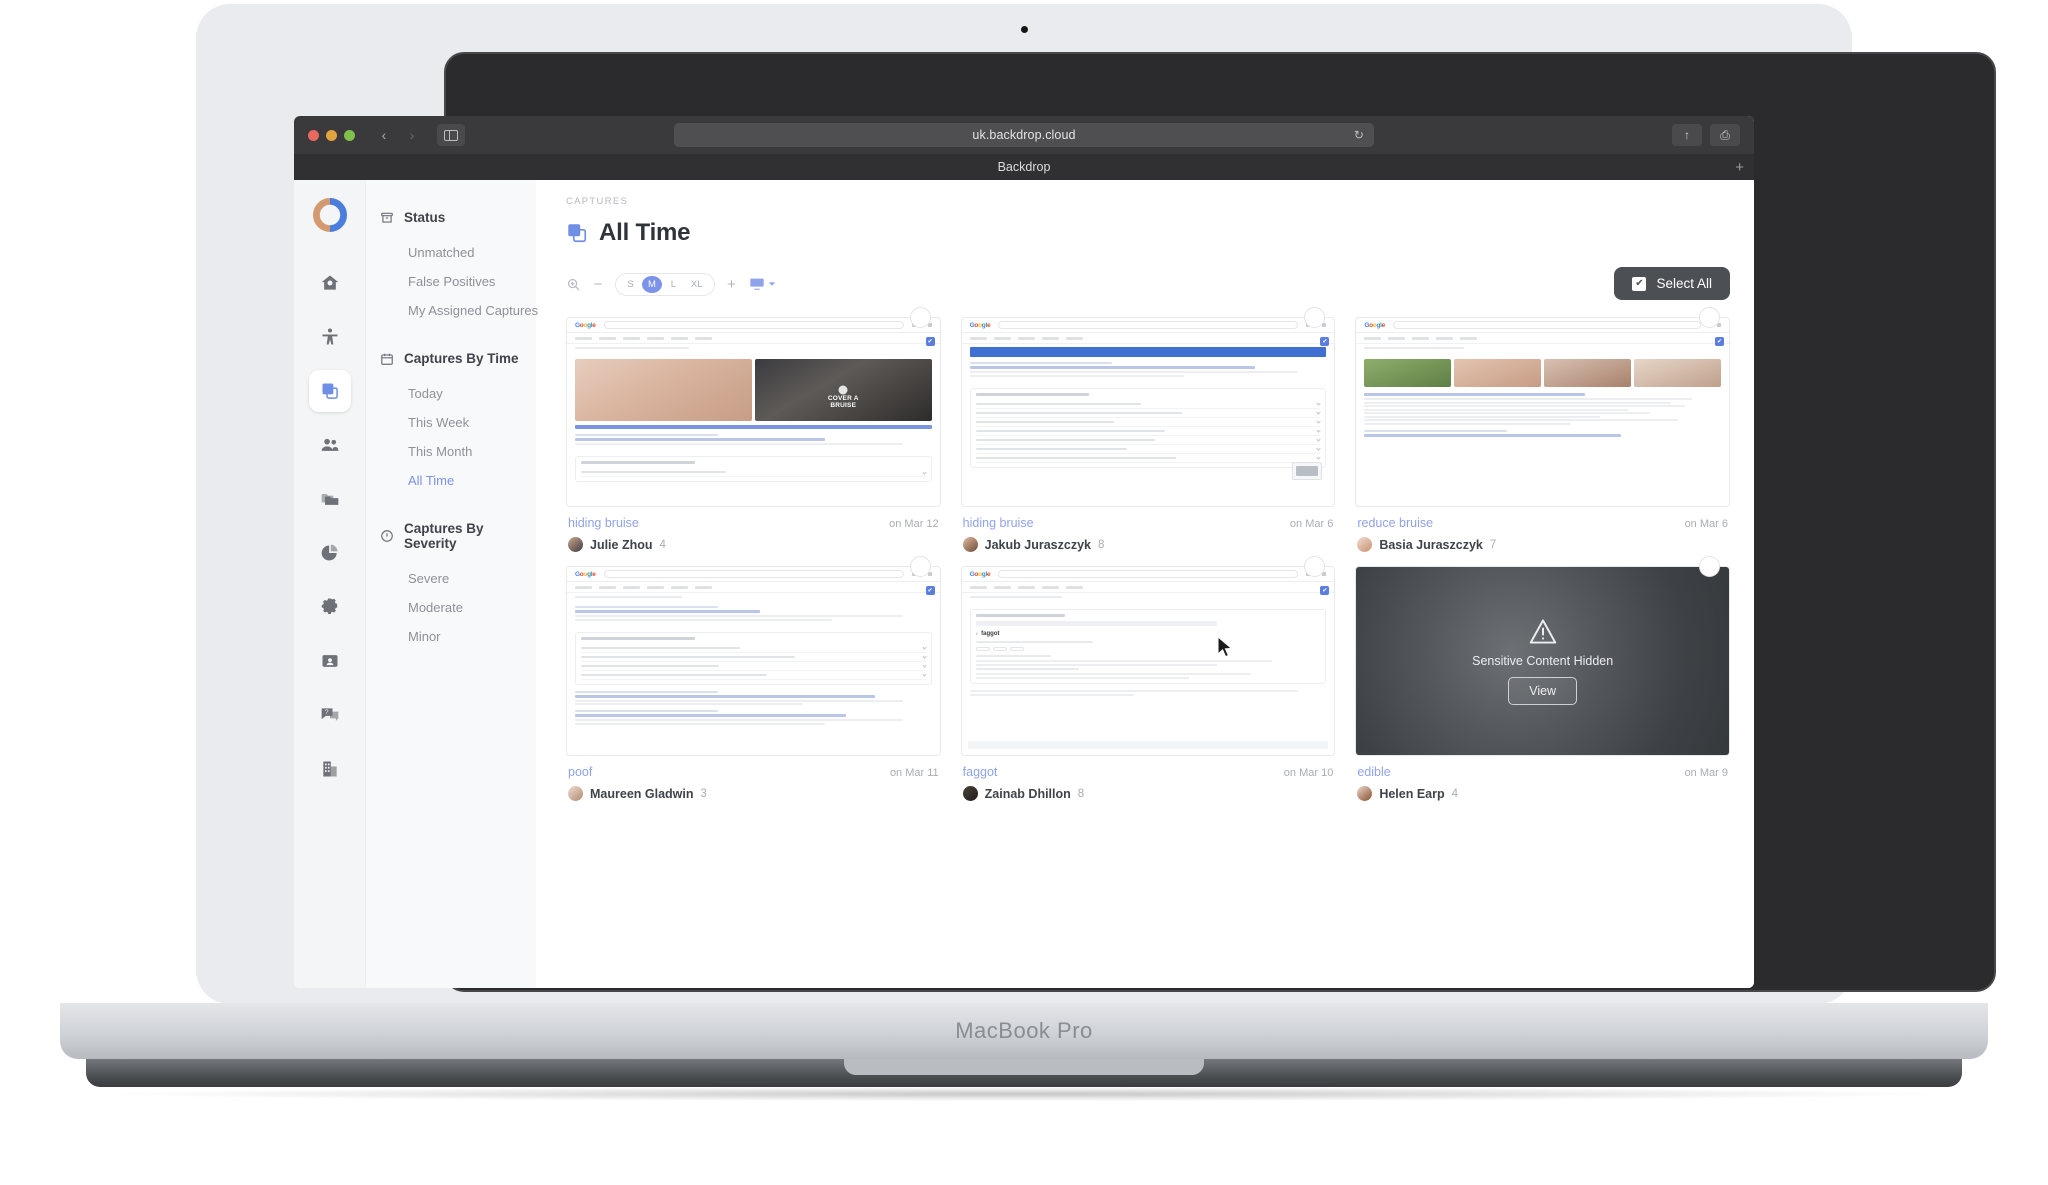  What do you see at coordinates (458, 422) in the screenshot?
I see `filter-item-this-week: This Week` at bounding box center [458, 422].